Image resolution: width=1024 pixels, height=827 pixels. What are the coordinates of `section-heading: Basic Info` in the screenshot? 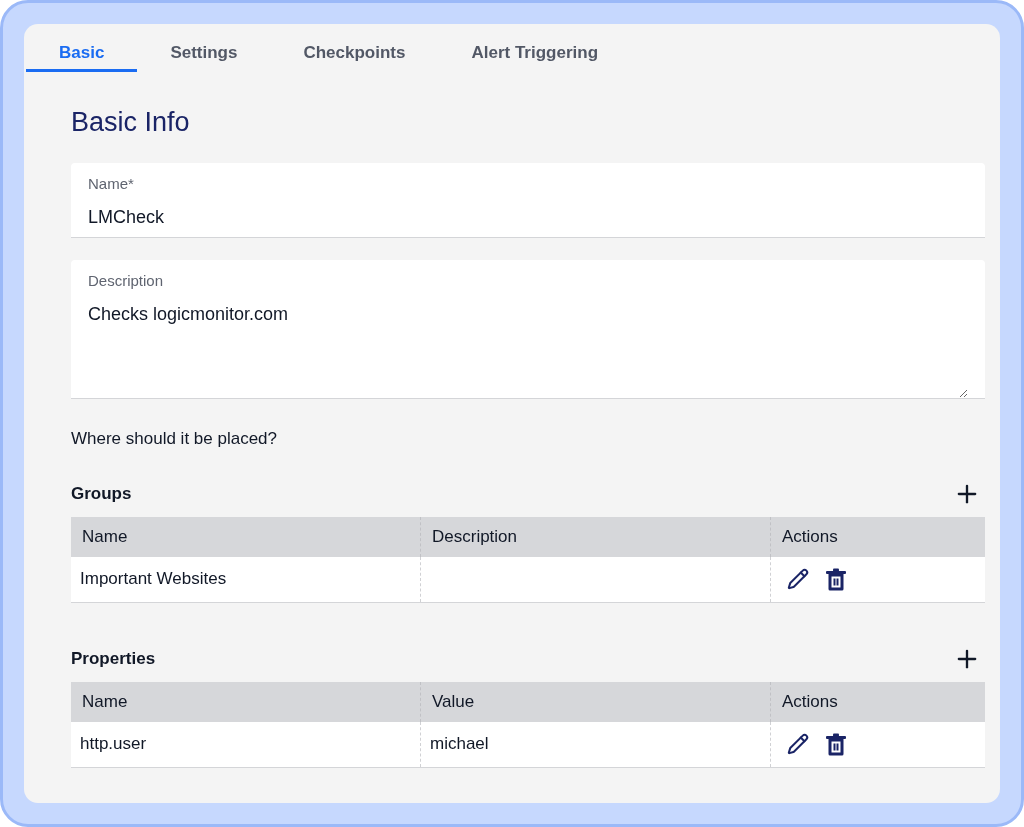 It's located at (130, 122).